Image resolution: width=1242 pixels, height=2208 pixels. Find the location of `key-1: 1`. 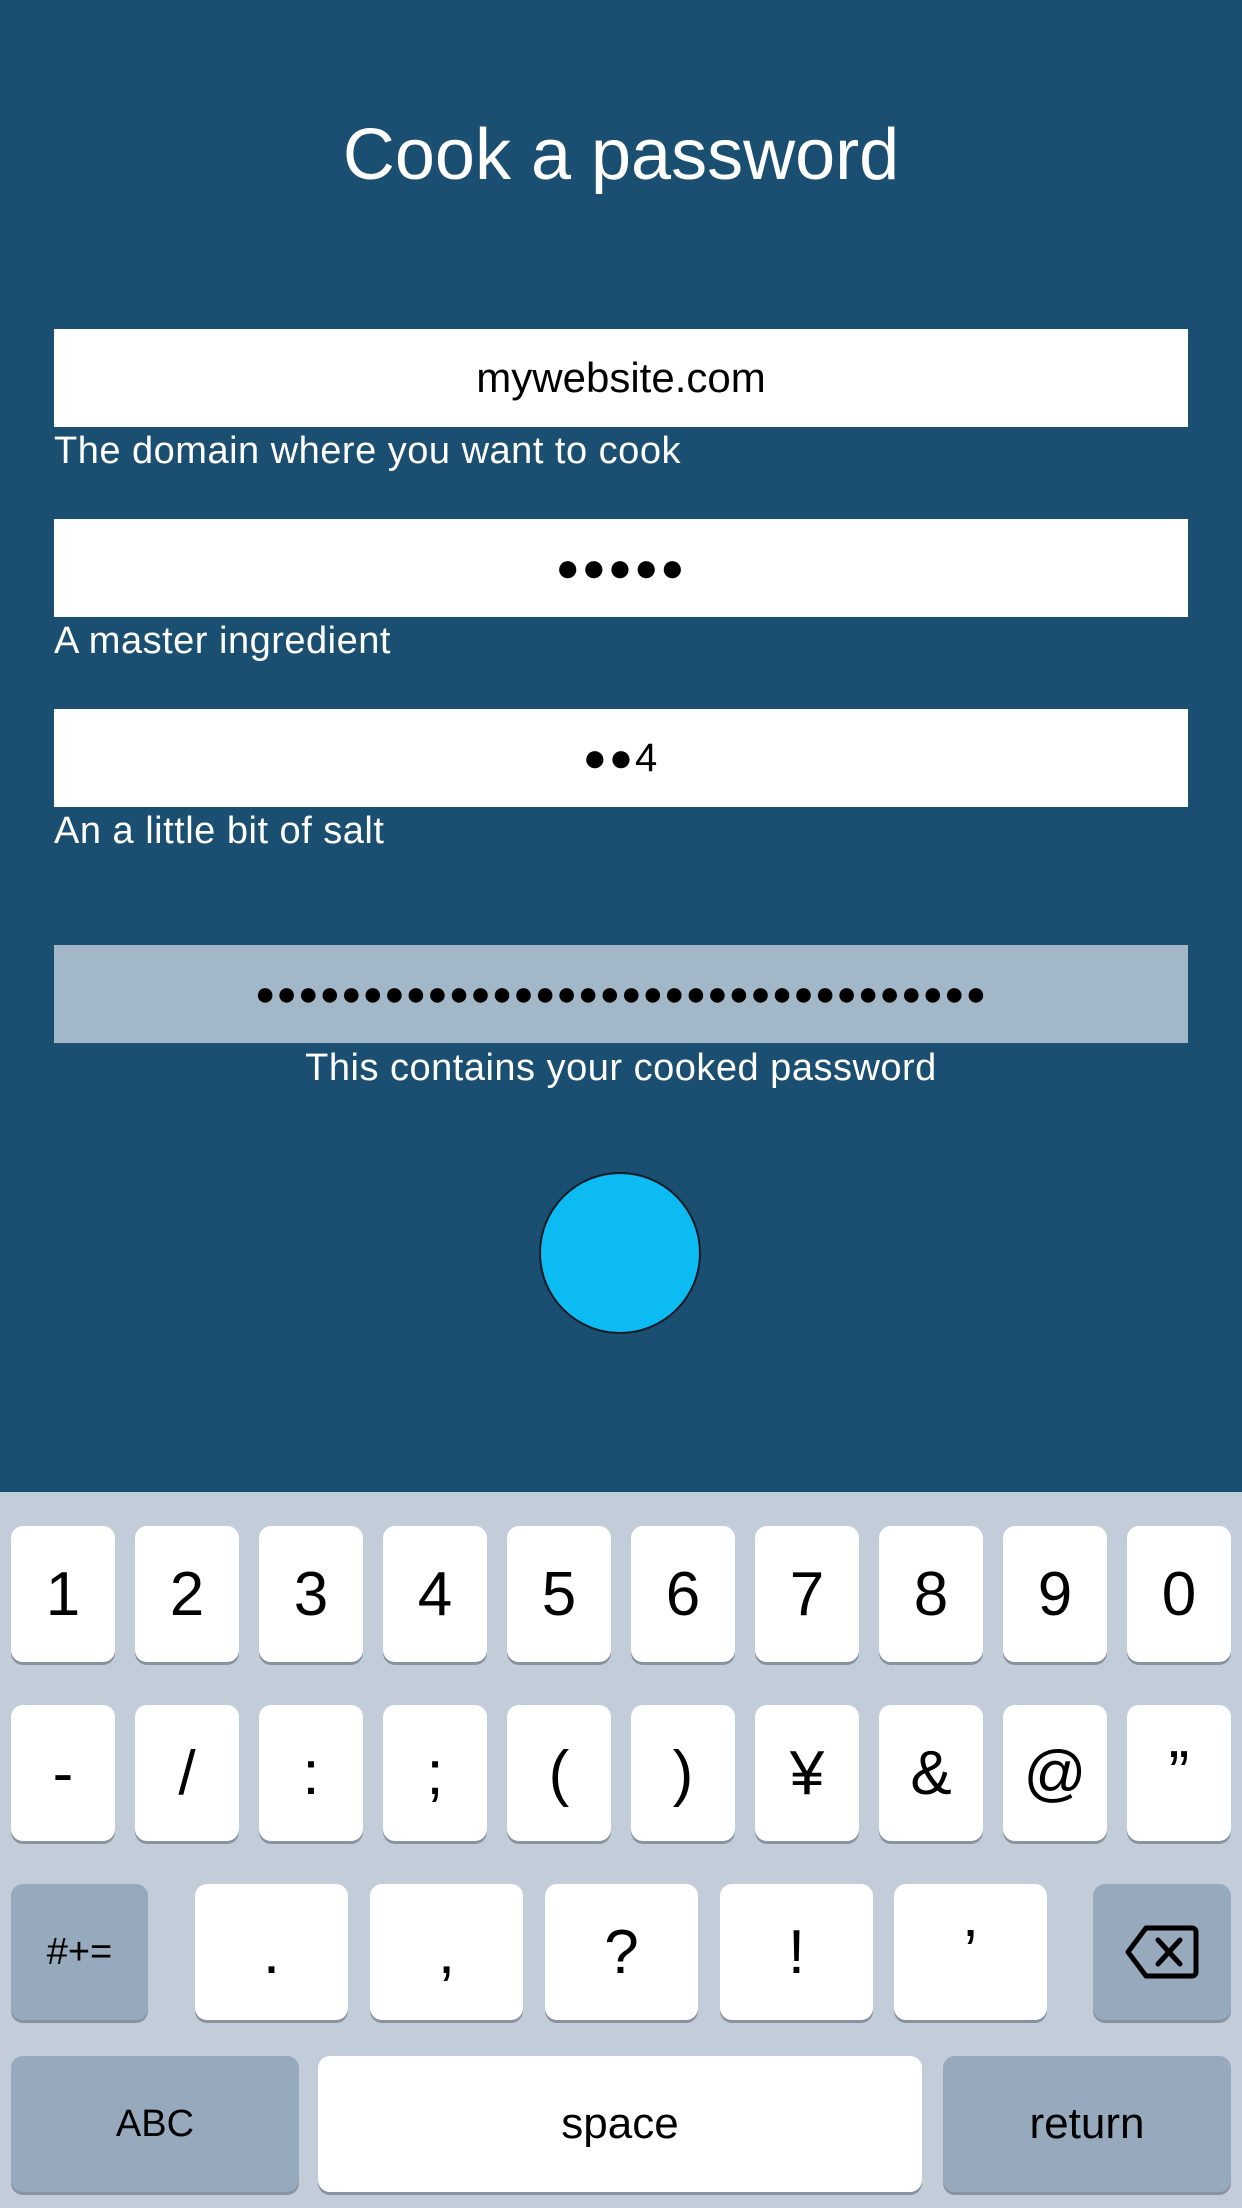

key-1: 1 is located at coordinates (63, 1594).